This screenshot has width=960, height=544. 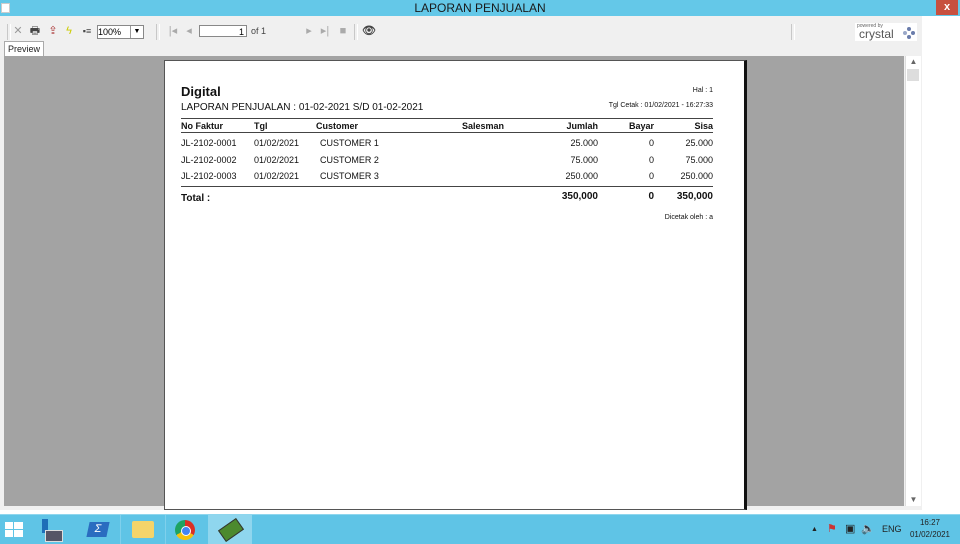 I want to click on server-manager-icon, so click(x=54, y=529).